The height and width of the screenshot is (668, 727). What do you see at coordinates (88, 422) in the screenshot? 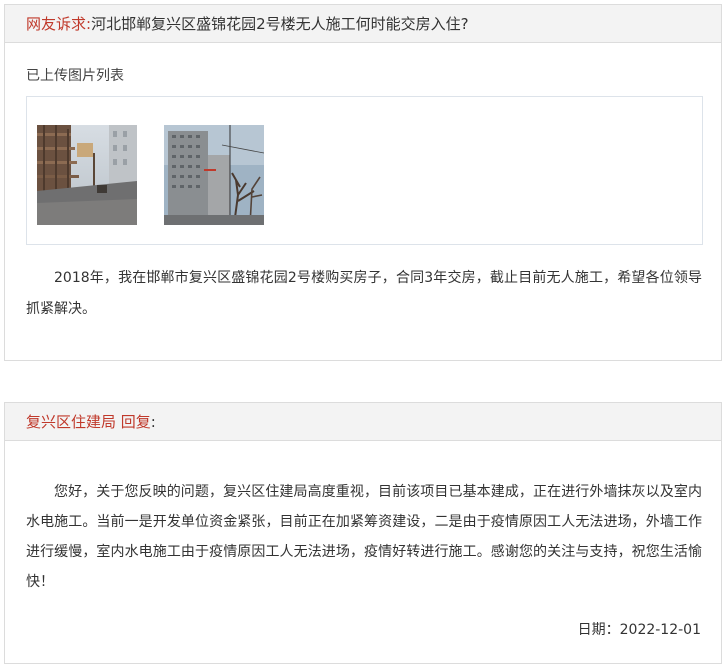
I see `reply-department: 复兴区住建局 回复` at bounding box center [88, 422].